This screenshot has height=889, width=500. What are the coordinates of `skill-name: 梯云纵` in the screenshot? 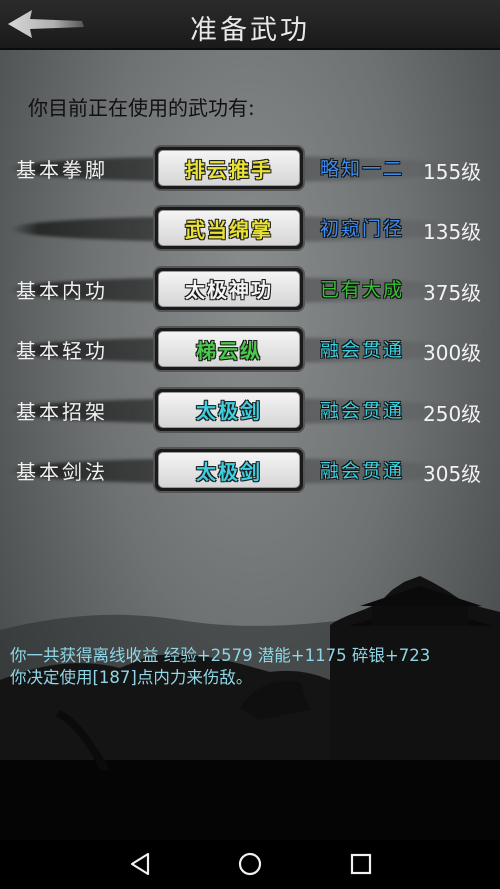 It's located at (229, 349).